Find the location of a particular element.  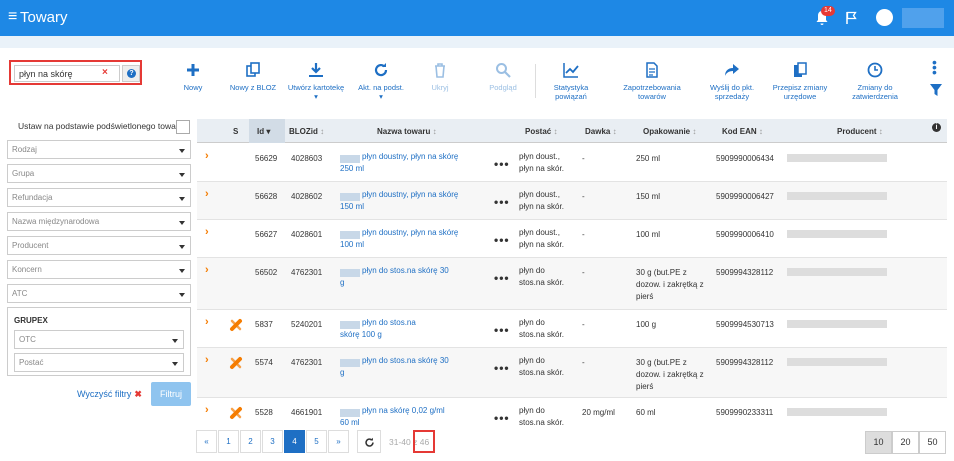

col-form: Postać is located at coordinates (541, 131).